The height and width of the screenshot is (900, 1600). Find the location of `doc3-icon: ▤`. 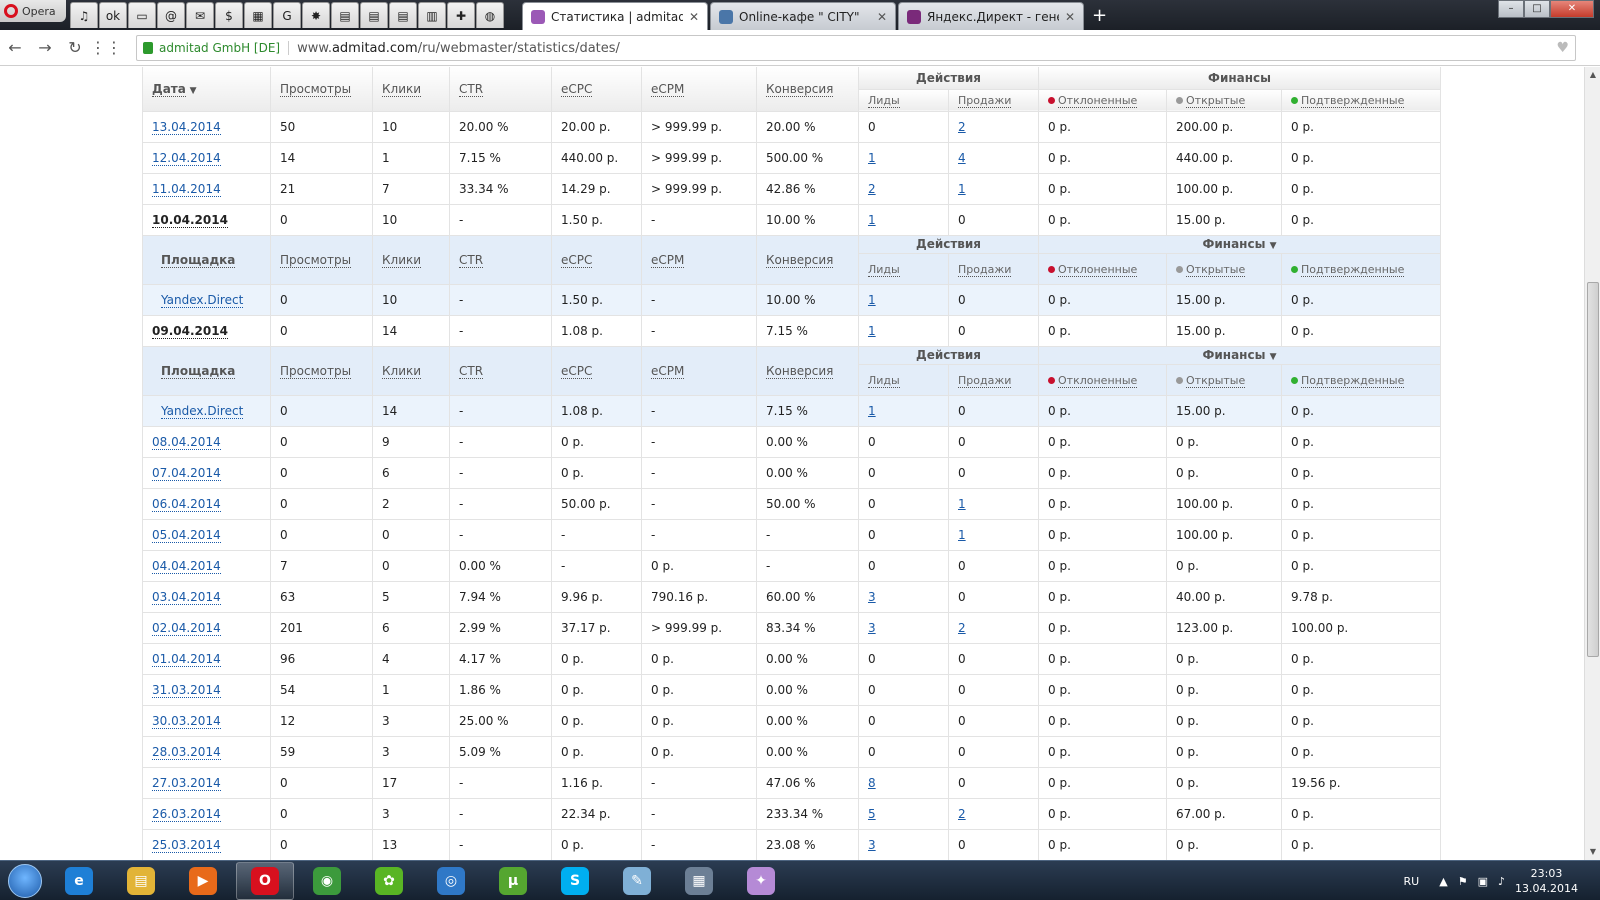

doc3-icon: ▤ is located at coordinates (403, 15).